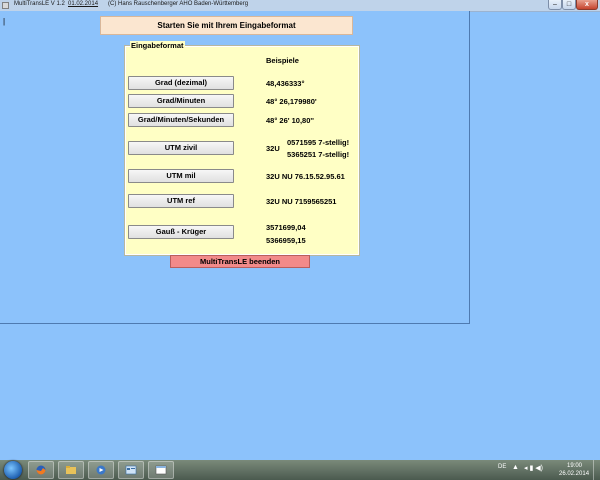 Image resolution: width=600 pixels, height=480 pixels. Describe the element at coordinates (240, 261) in the screenshot. I see `quit-button: MultiTransLE beenden` at that location.